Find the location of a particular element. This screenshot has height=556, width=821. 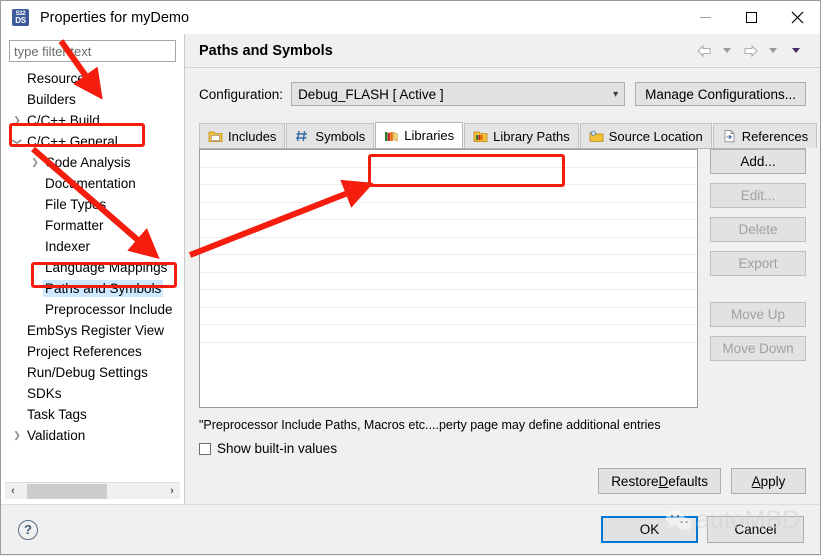

cancel-button: Cancel is located at coordinates (755, 529).